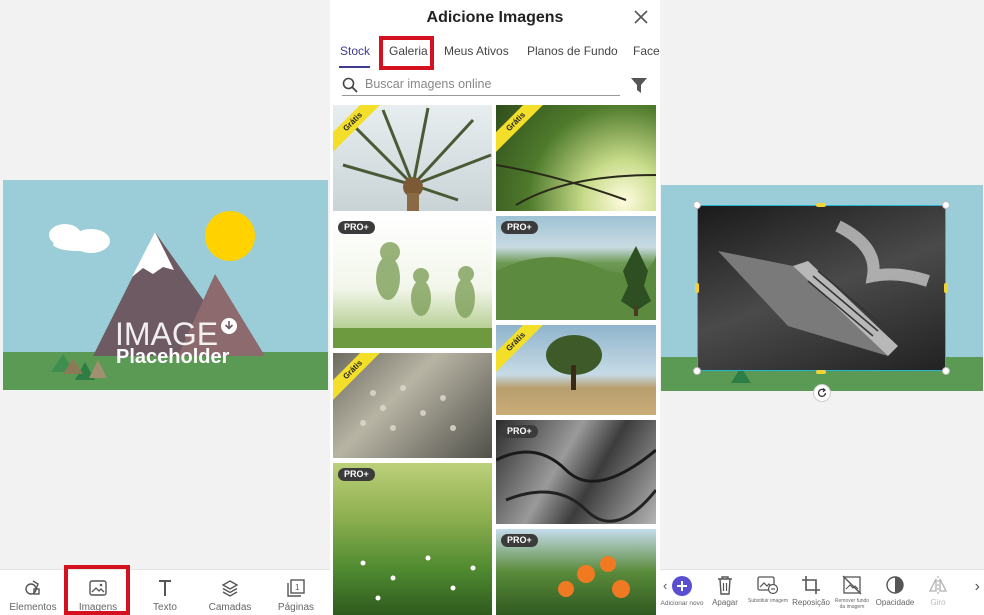 The height and width of the screenshot is (615, 984). What do you see at coordinates (646, 51) in the screenshot?
I see `tab-facebook: Facel` at bounding box center [646, 51].